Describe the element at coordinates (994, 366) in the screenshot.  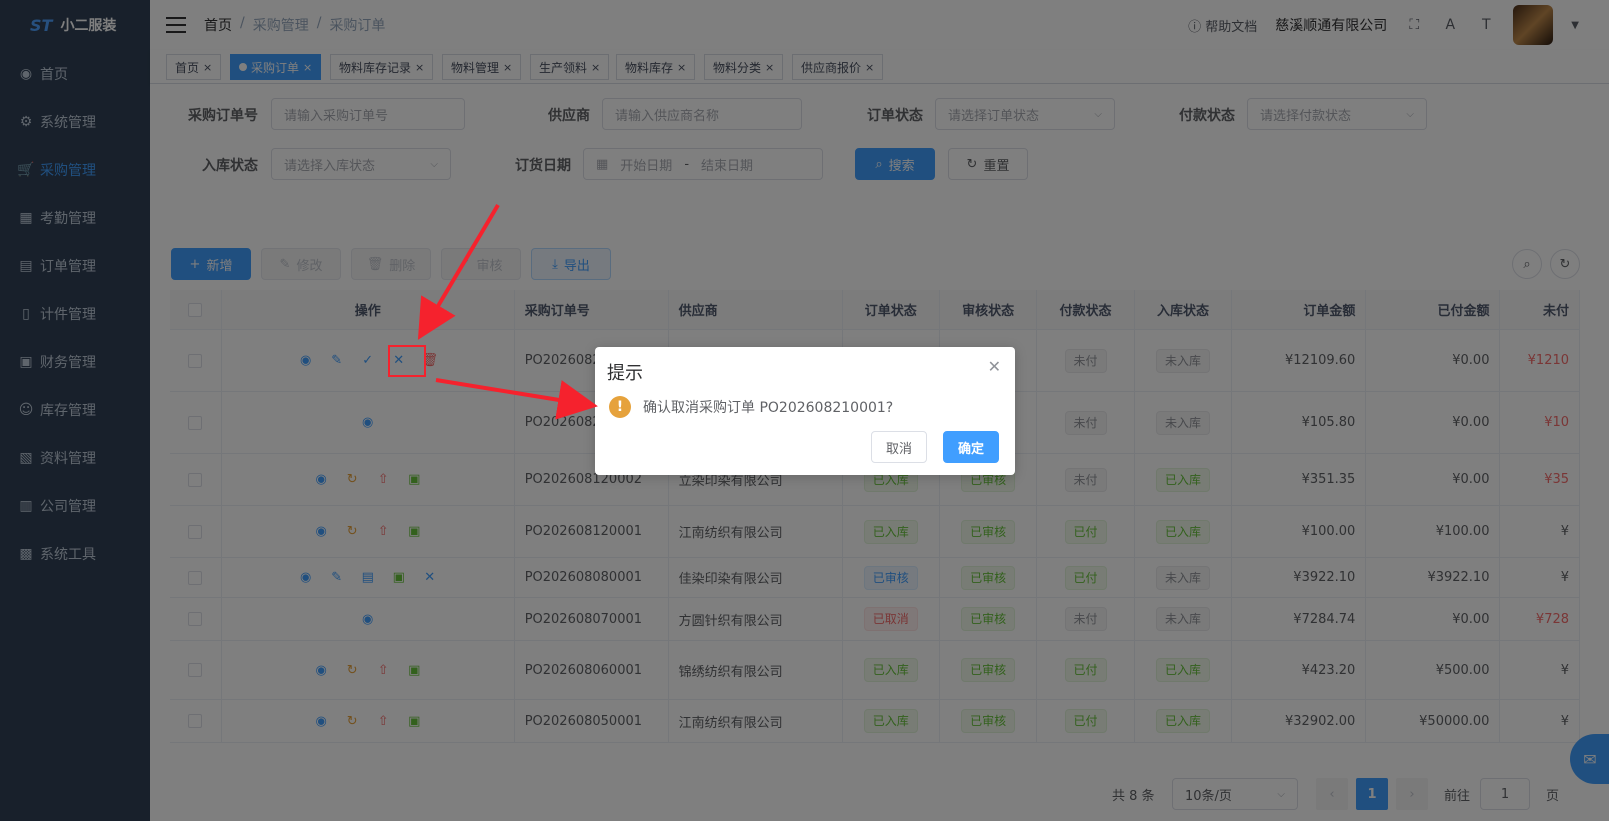
I see `close-icon: ✕` at that location.